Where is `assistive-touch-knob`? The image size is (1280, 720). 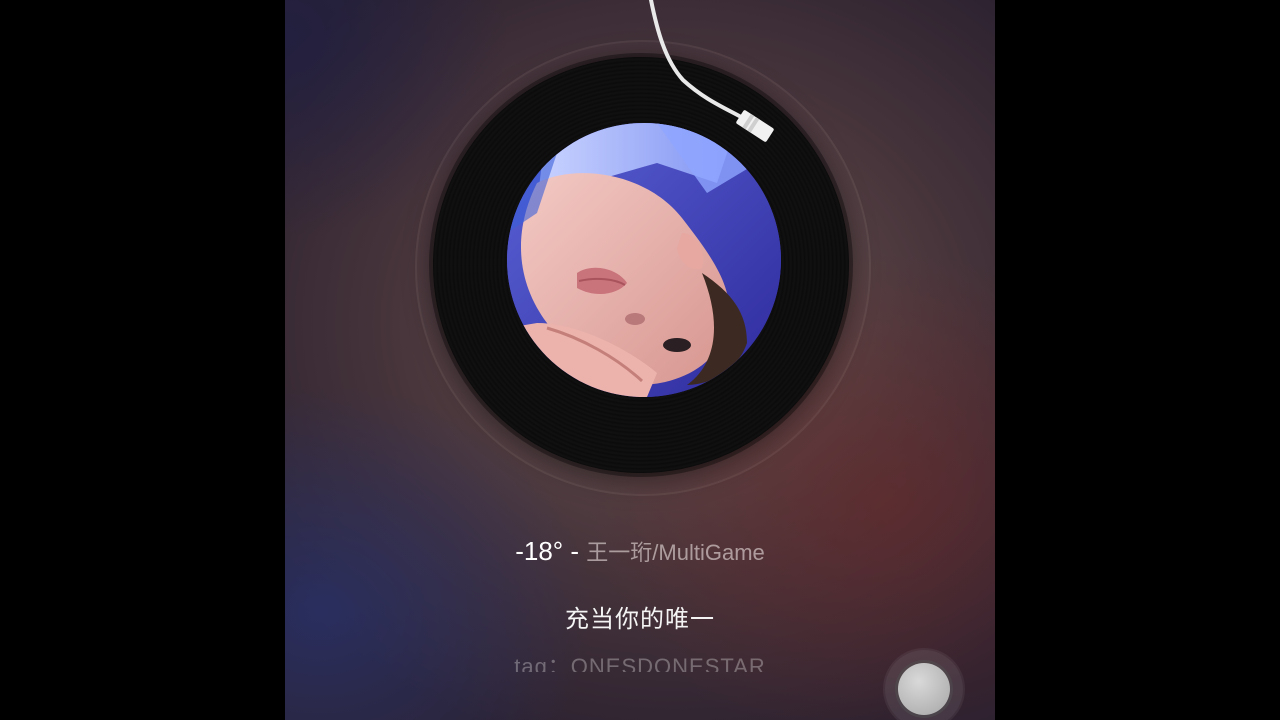
assistive-touch-knob is located at coordinates (924, 689).